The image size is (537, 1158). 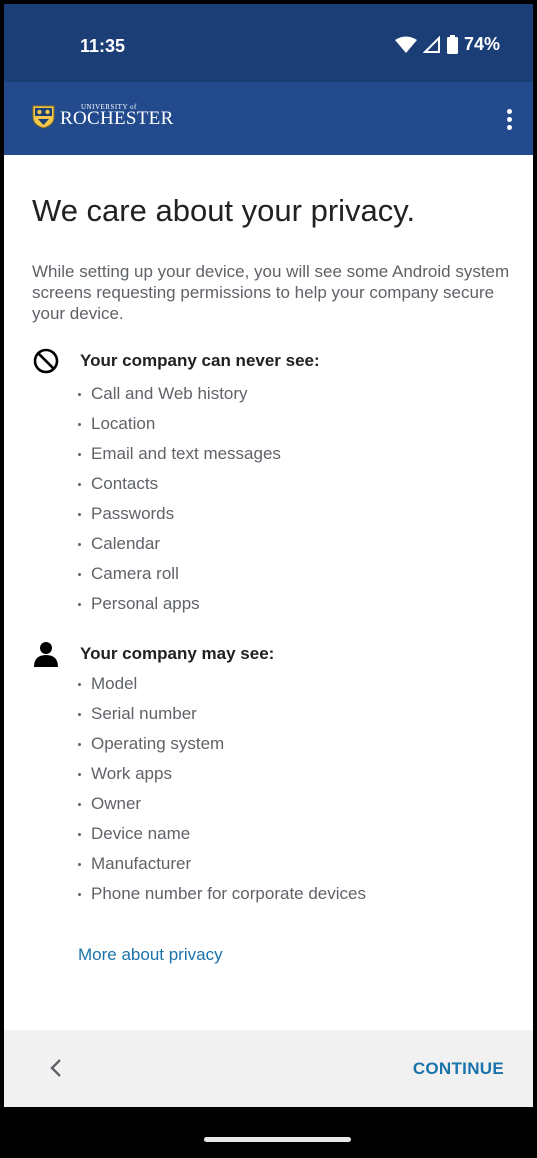 What do you see at coordinates (150, 955) in the screenshot?
I see `more-about-privacy-link: More about privacy` at bounding box center [150, 955].